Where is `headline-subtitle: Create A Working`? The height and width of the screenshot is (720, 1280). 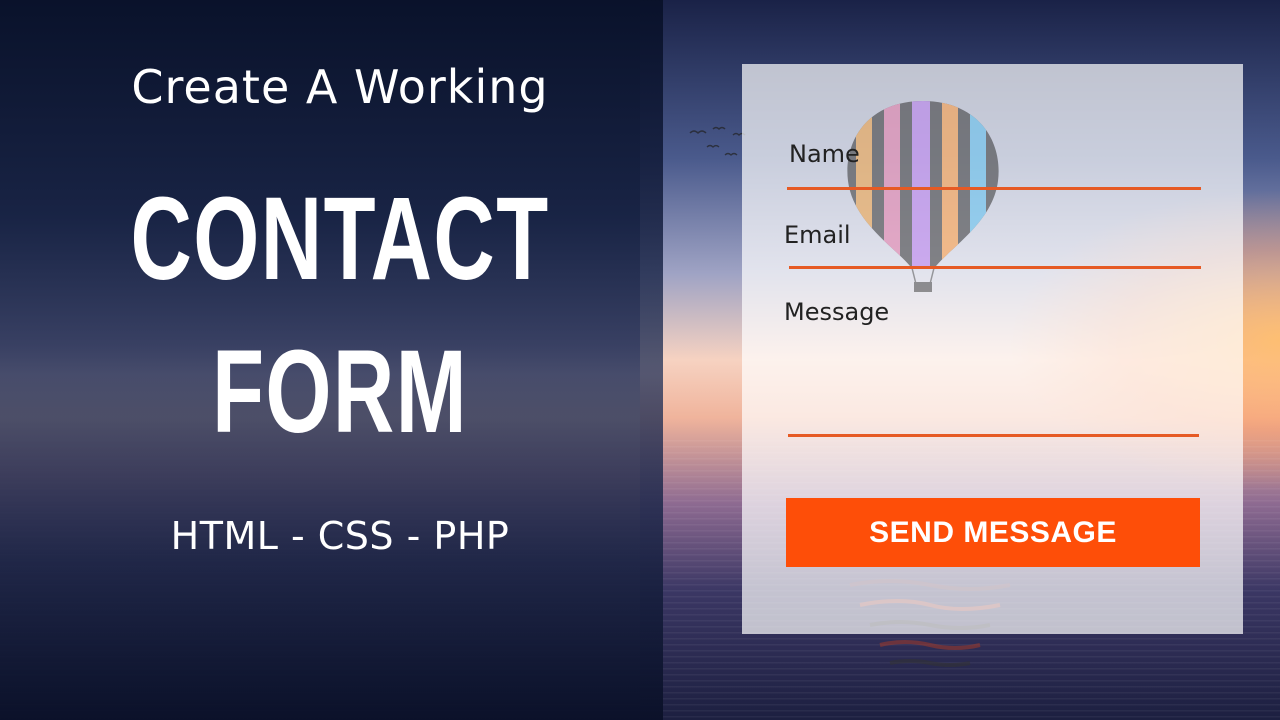
headline-subtitle: Create A Working is located at coordinates (340, 87).